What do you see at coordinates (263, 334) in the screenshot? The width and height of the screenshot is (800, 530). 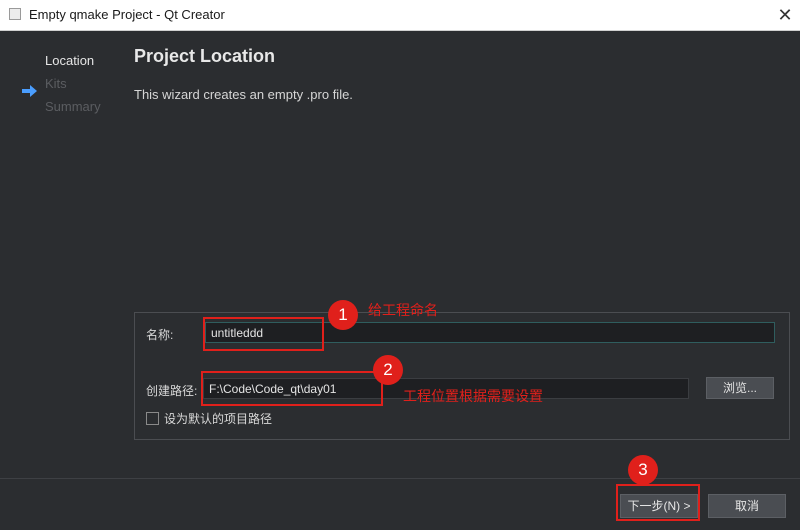 I see `annotation-box-name` at bounding box center [263, 334].